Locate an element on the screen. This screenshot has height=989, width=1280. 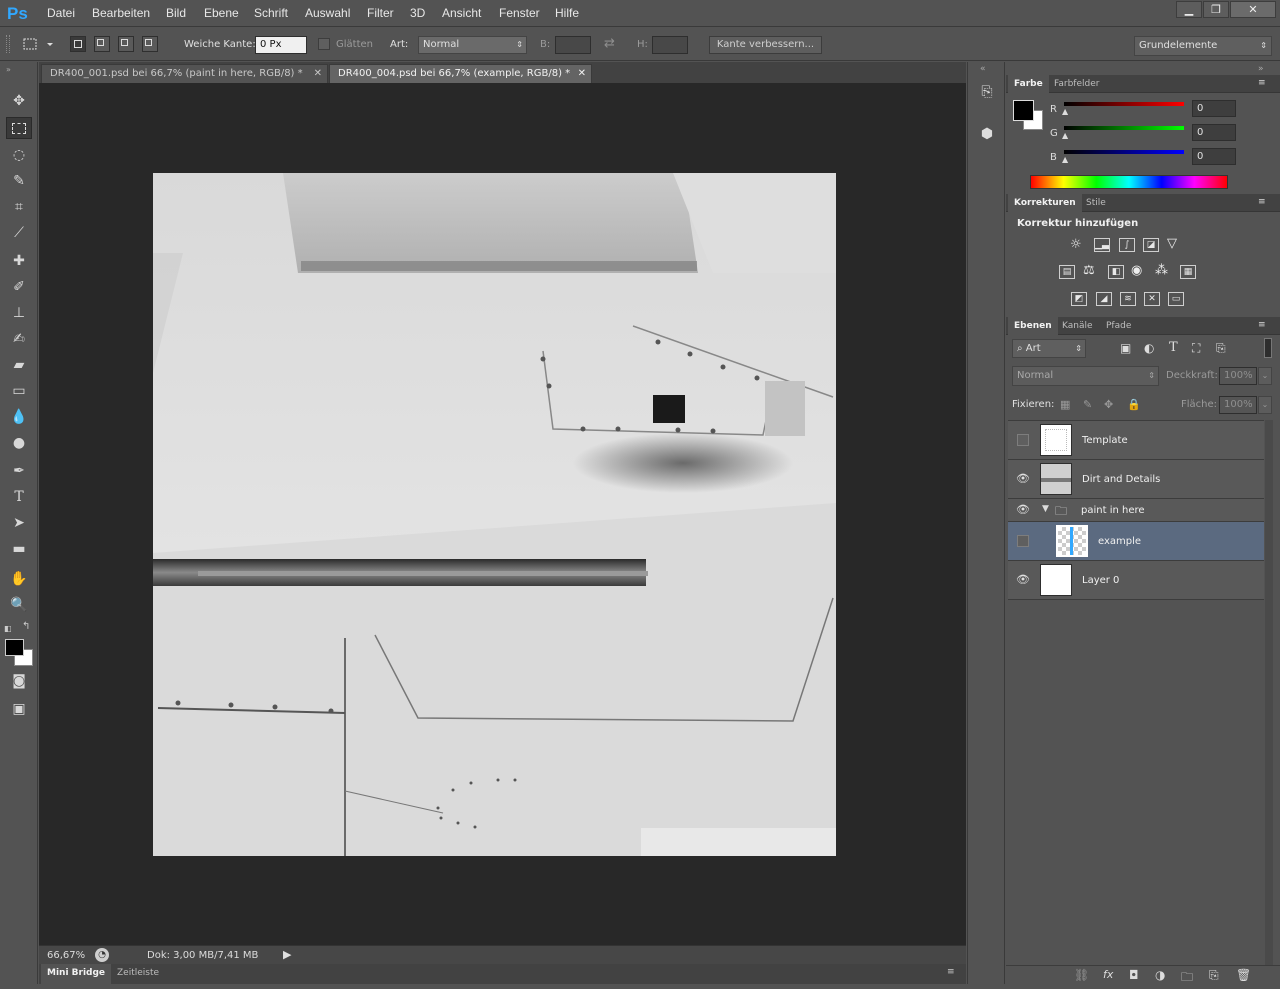
color-spectrum-bar is located at coordinates (1129, 182).